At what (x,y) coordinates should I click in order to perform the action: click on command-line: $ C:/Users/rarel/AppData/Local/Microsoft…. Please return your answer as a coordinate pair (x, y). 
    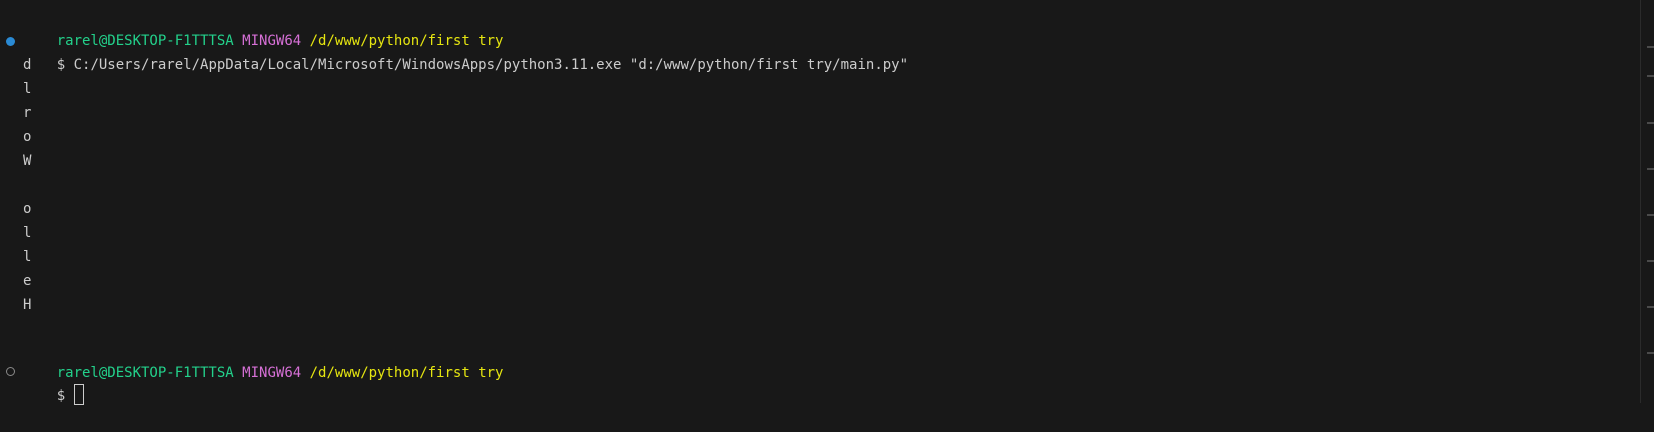
    Looking at the image, I should click on (465, 51).